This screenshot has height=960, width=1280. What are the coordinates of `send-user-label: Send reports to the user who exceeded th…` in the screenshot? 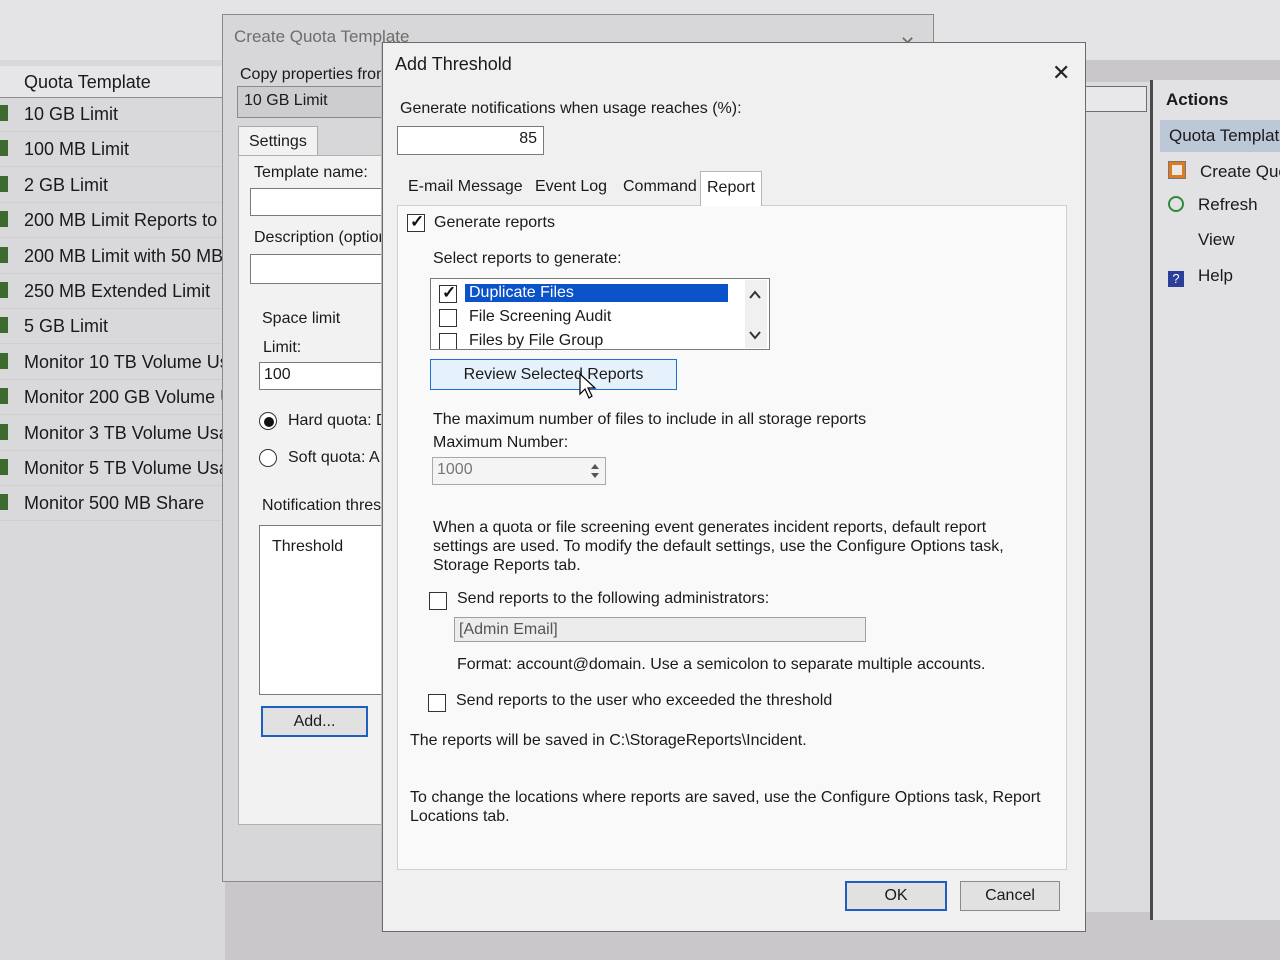 It's located at (644, 700).